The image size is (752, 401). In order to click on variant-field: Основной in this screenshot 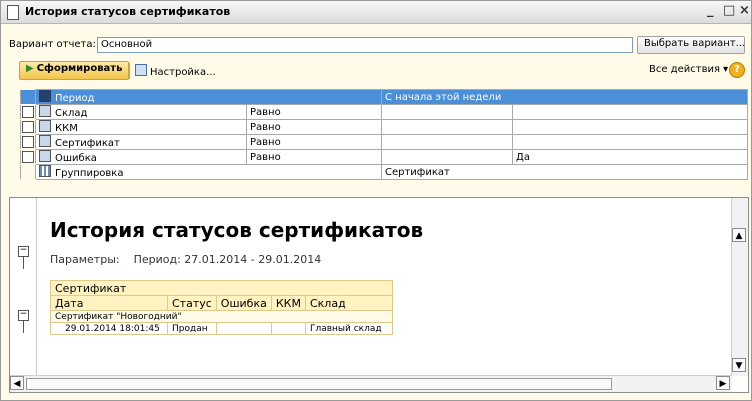, I will do `click(365, 45)`.